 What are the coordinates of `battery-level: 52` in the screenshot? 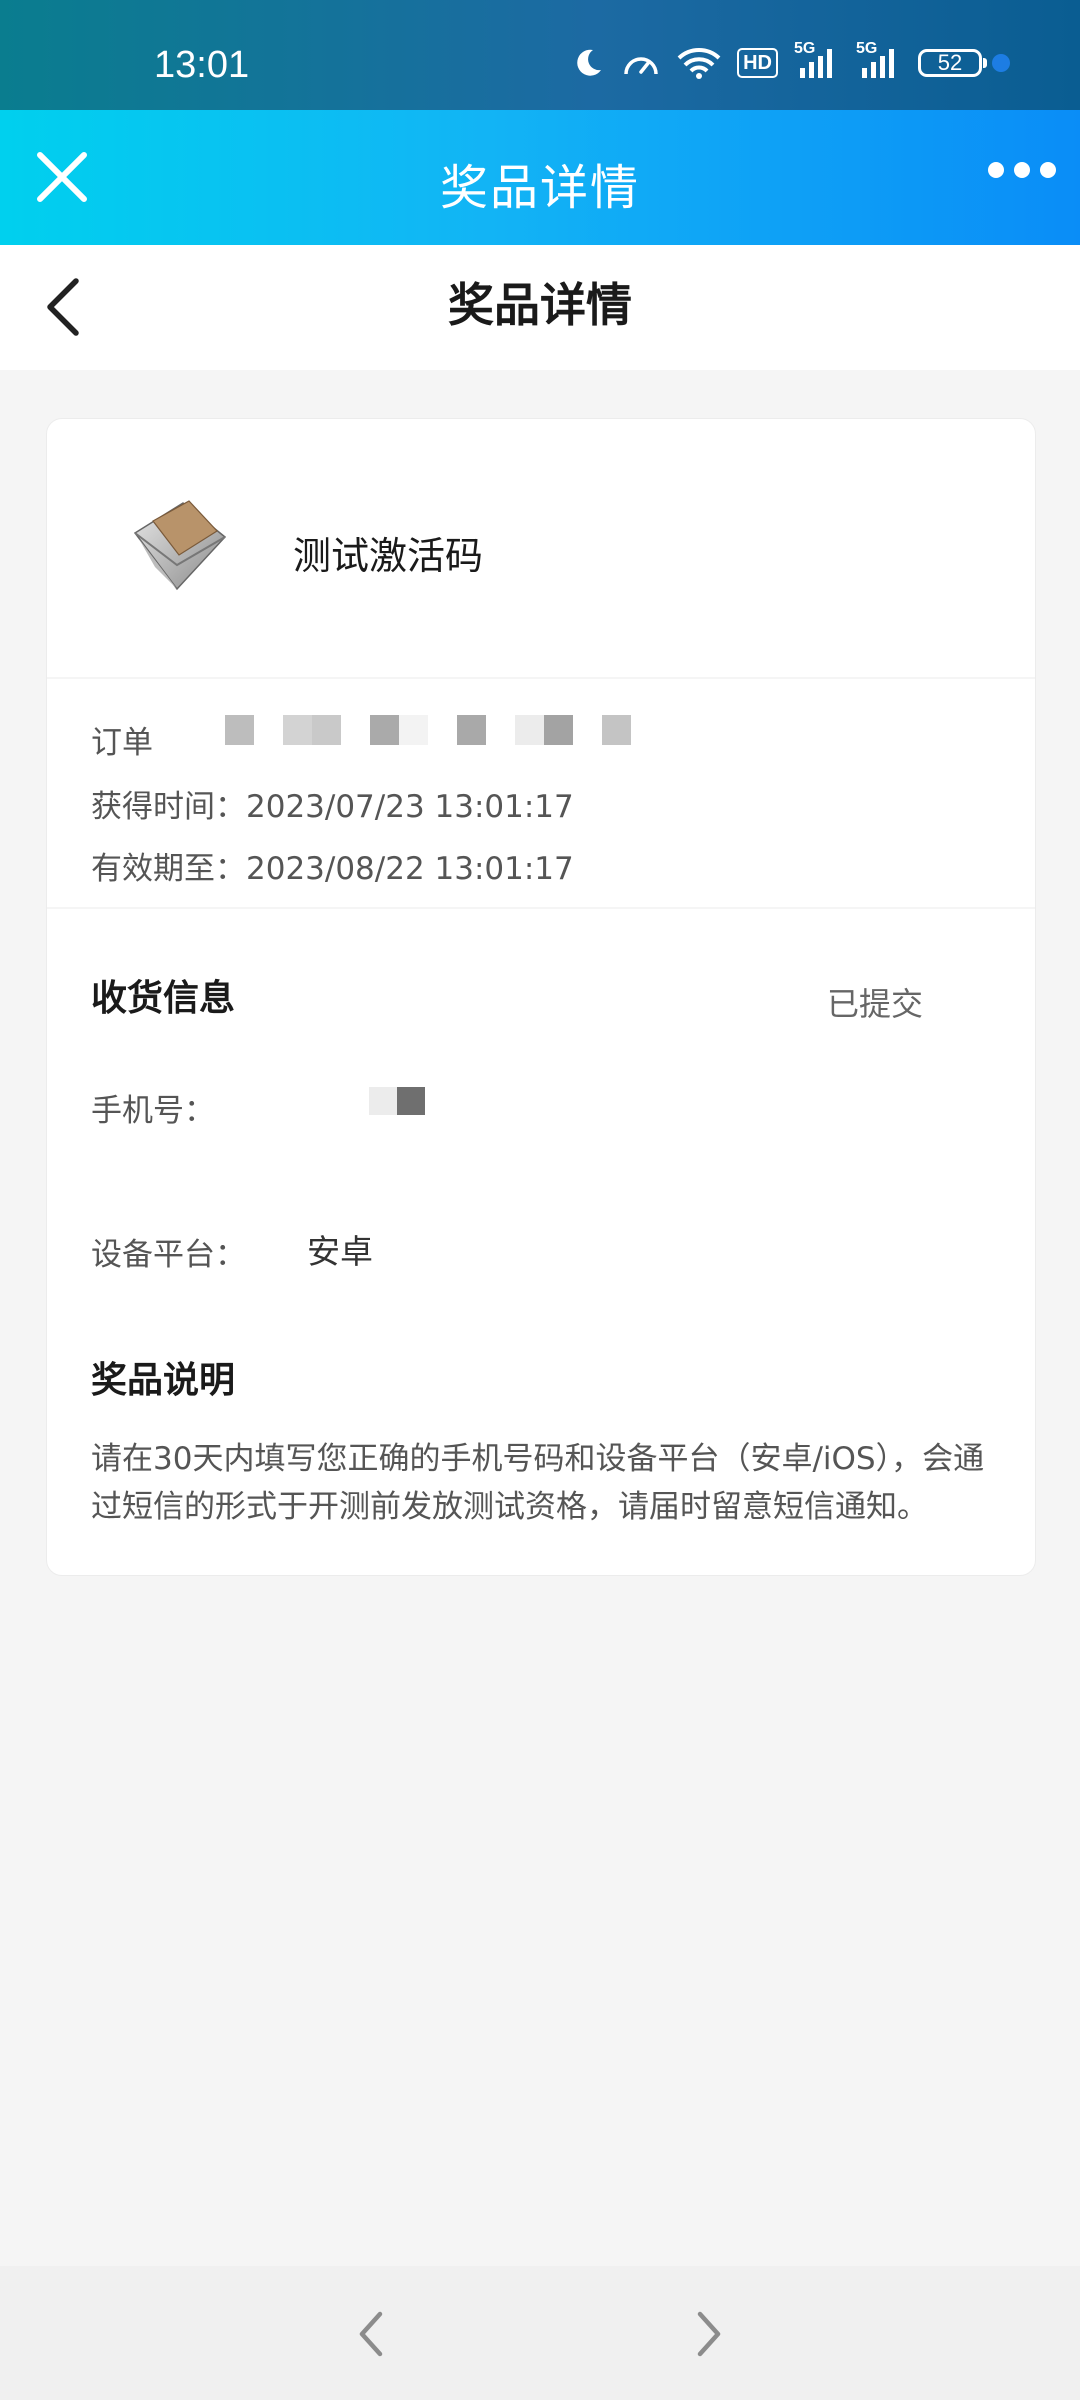 It's located at (950, 62).